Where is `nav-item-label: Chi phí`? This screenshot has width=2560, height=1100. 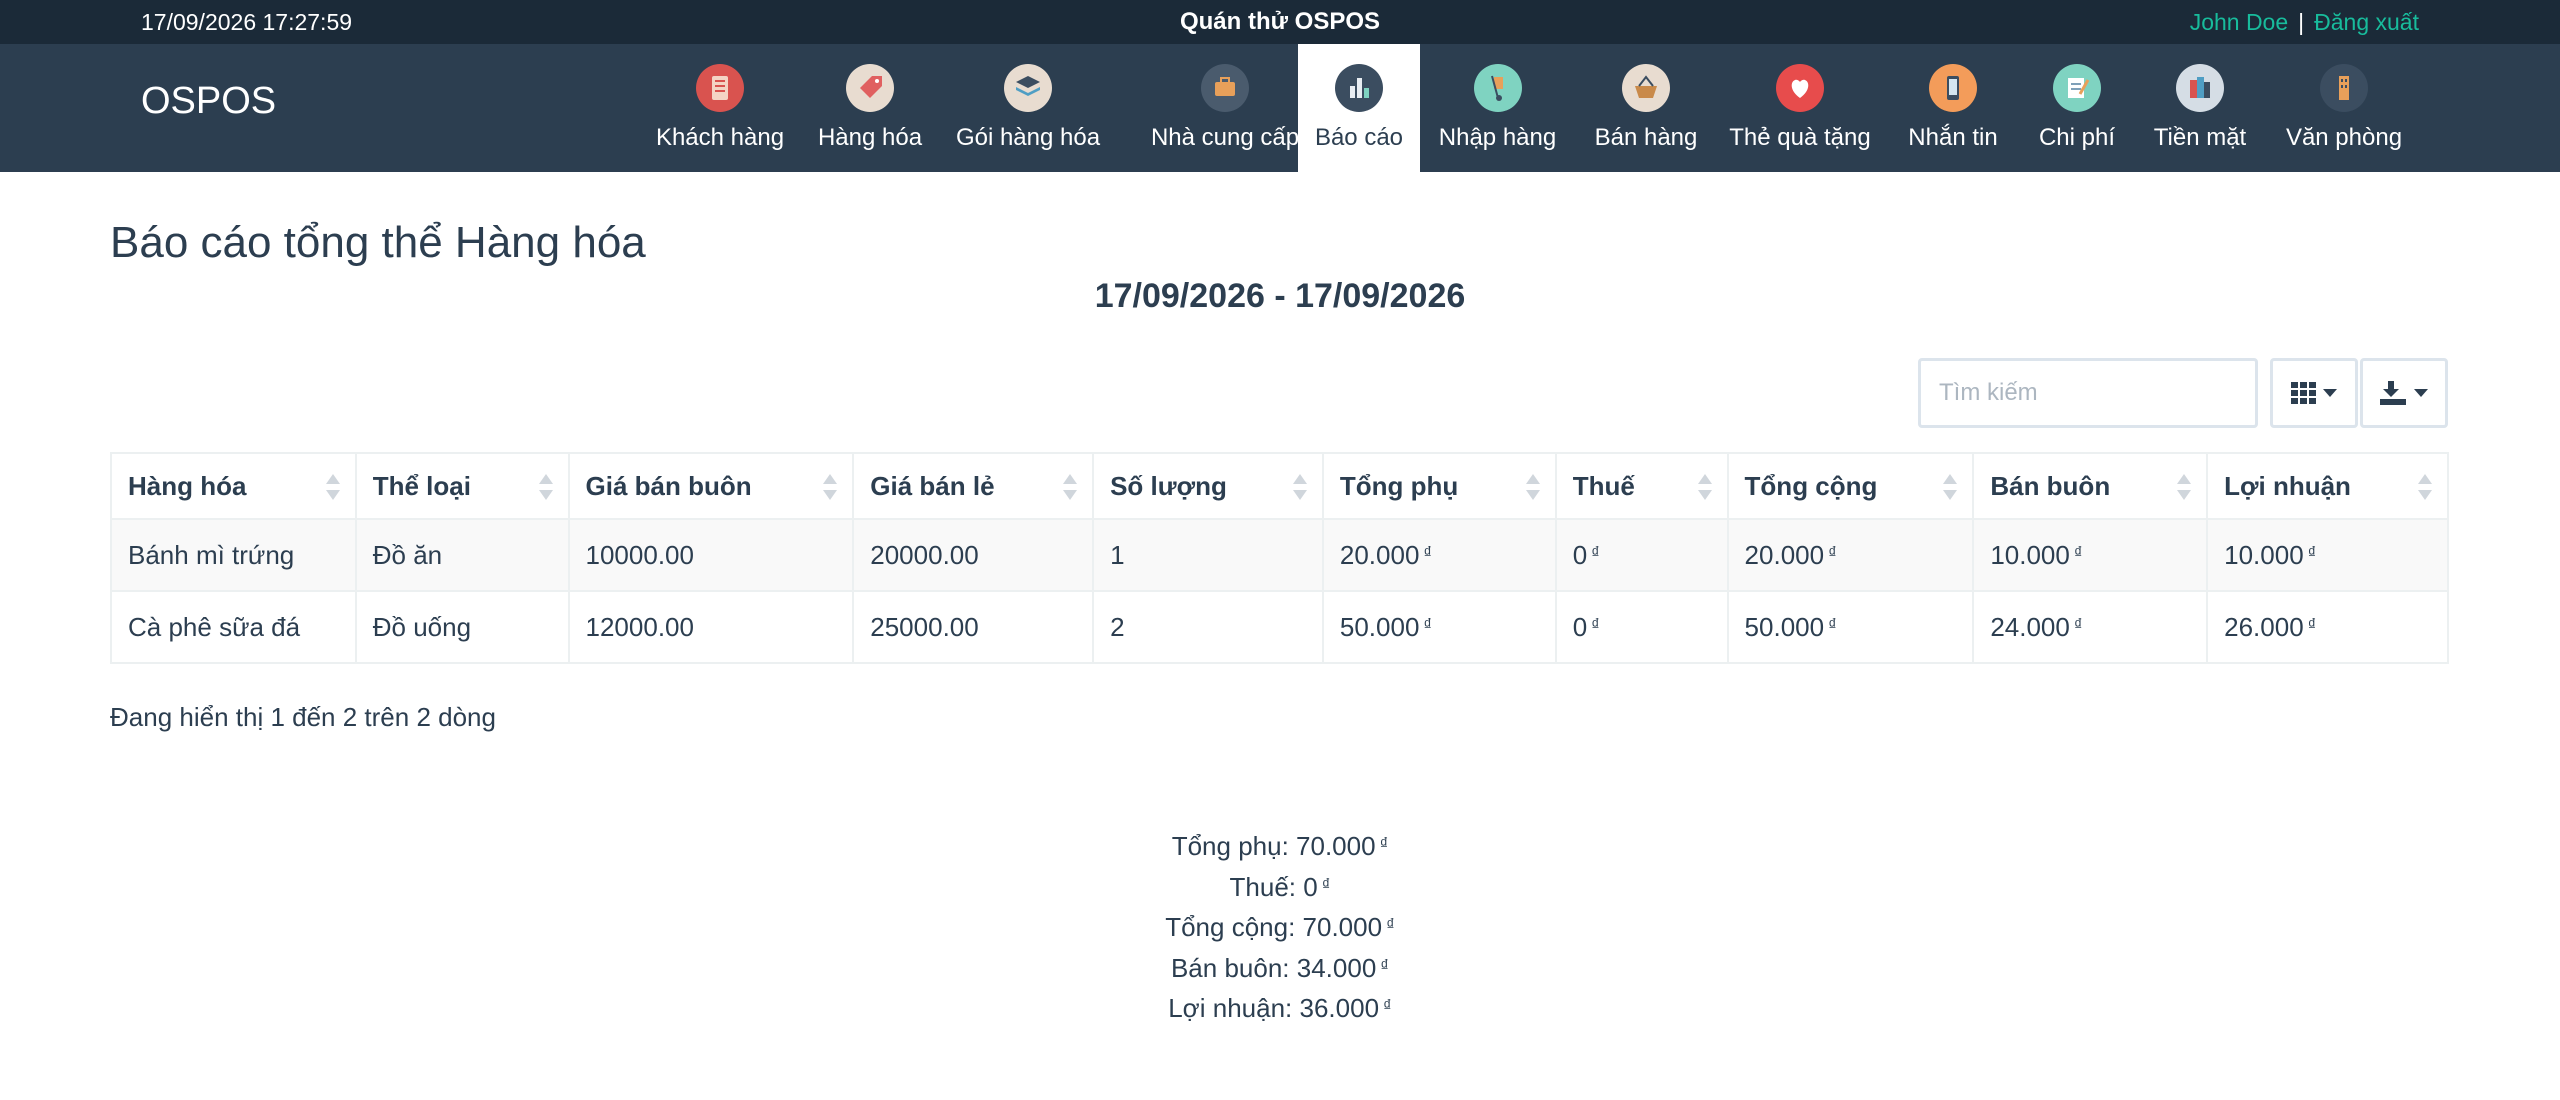 nav-item-label: Chi phí is located at coordinates (2077, 137).